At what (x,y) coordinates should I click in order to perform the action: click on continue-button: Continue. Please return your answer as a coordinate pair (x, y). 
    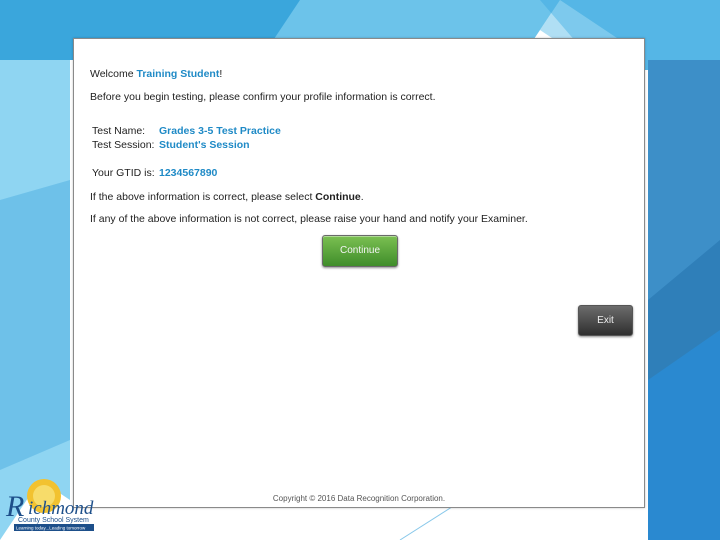
    Looking at the image, I should click on (360, 251).